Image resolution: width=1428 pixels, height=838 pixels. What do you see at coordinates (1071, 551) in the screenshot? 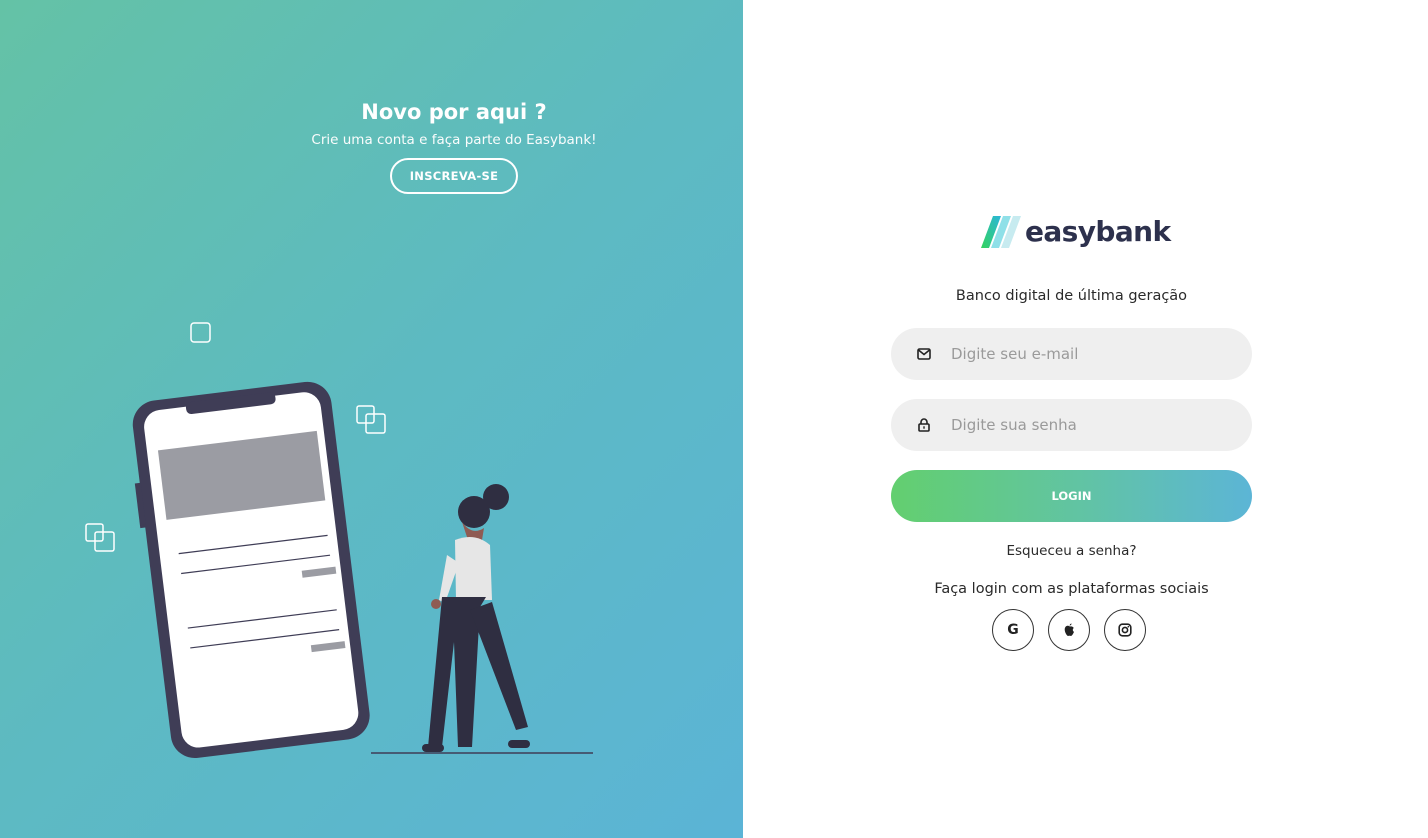
I see `forgot-password-link: Esqueceu a senha?` at bounding box center [1071, 551].